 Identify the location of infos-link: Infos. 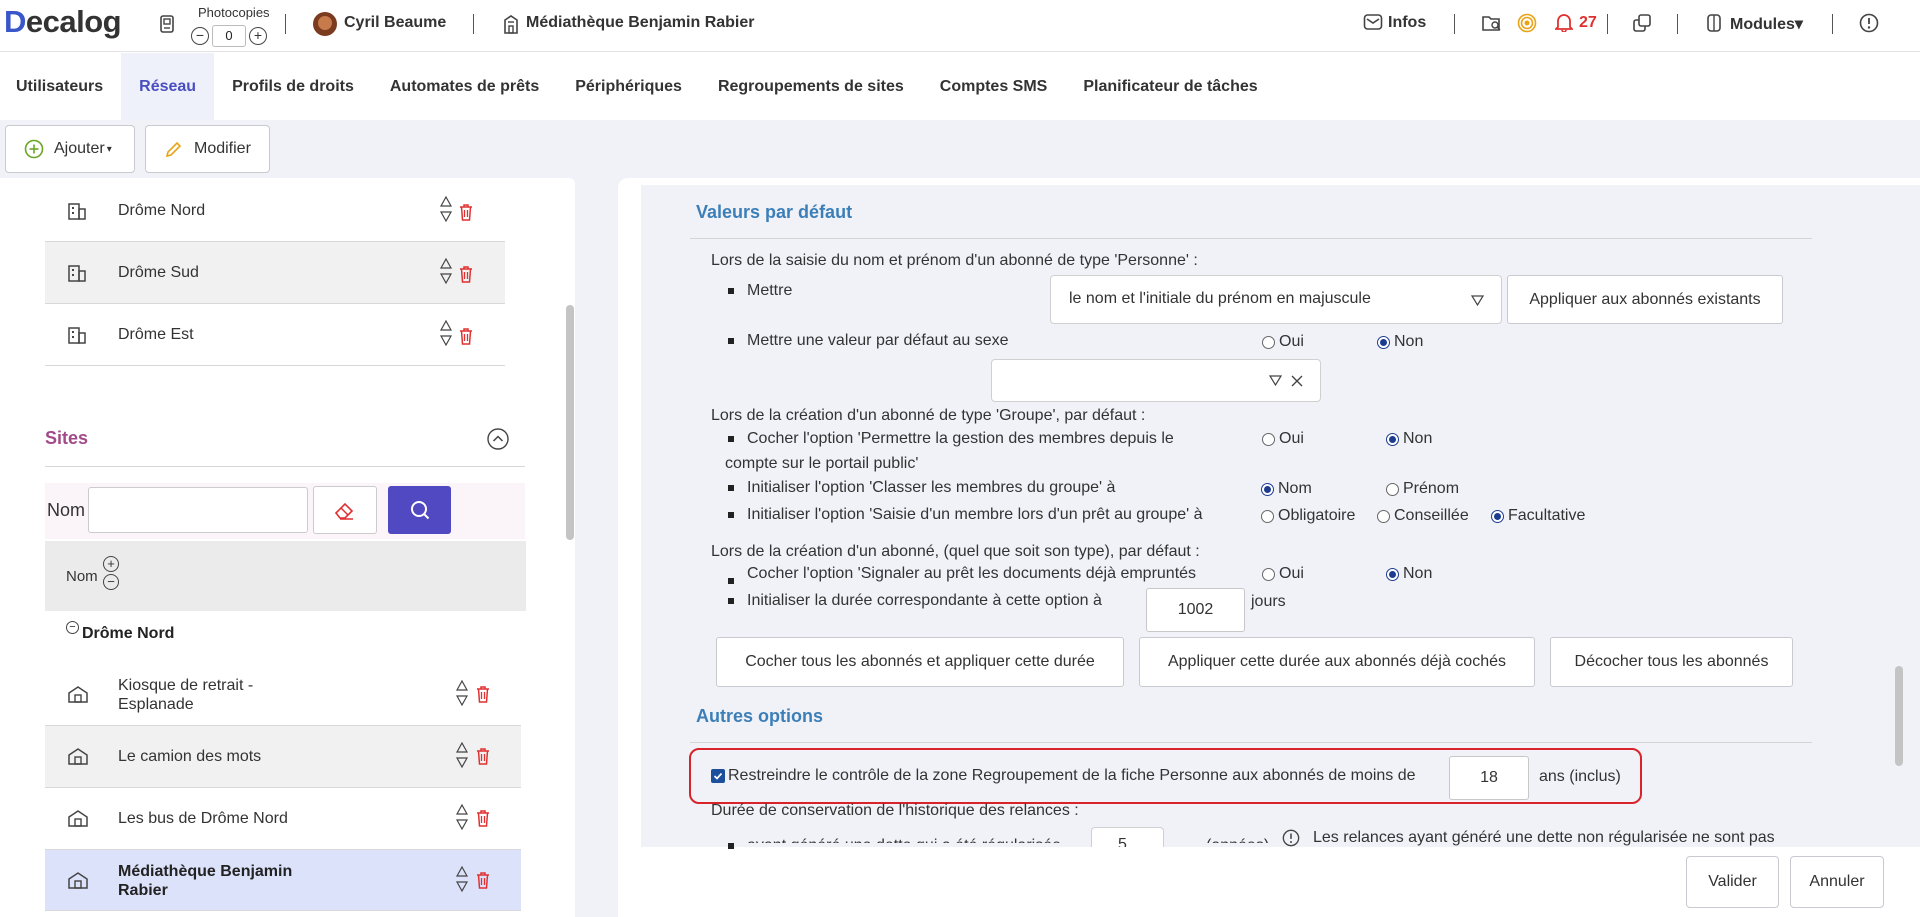
(1407, 23).